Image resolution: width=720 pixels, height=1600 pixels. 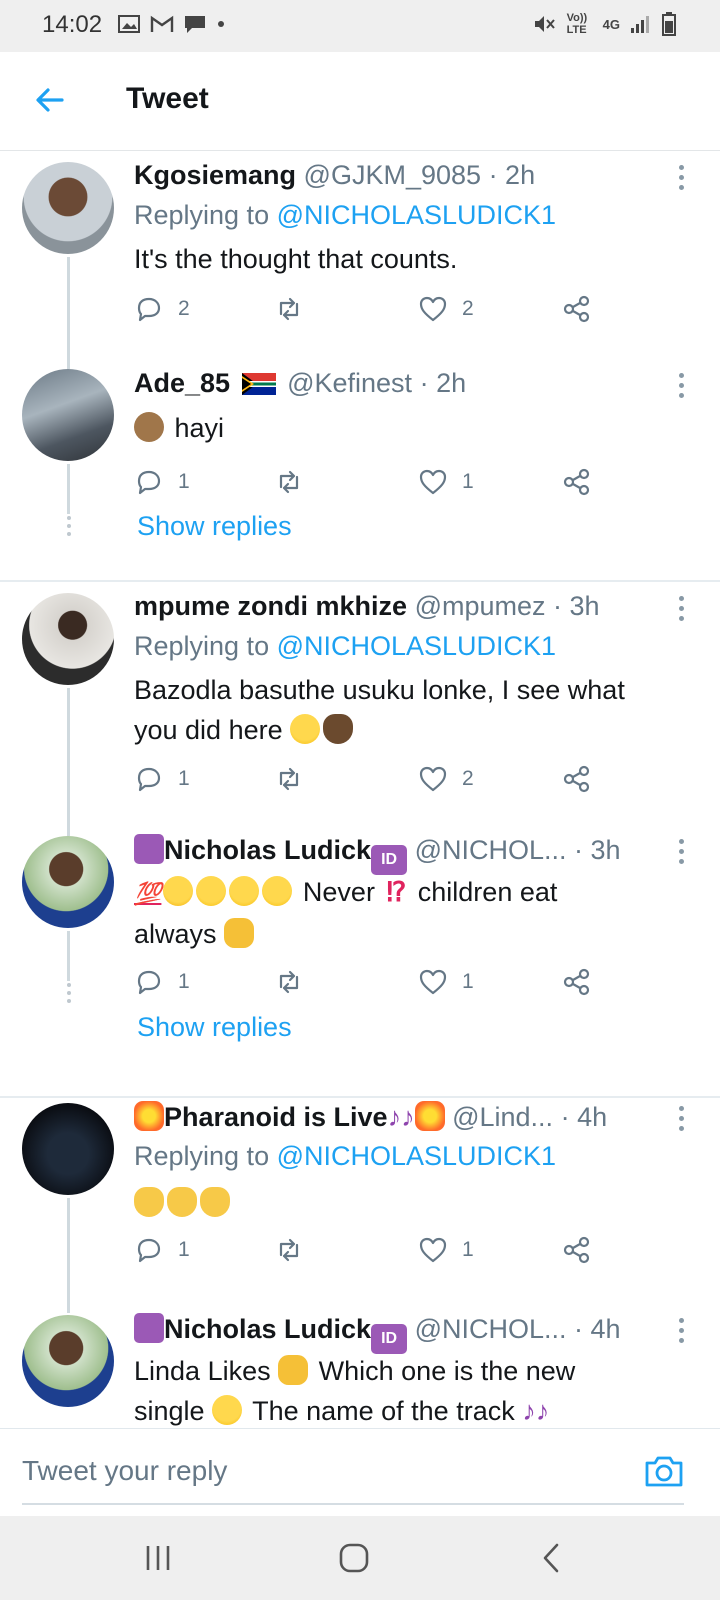 What do you see at coordinates (221, 24) in the screenshot?
I see `dot-icon` at bounding box center [221, 24].